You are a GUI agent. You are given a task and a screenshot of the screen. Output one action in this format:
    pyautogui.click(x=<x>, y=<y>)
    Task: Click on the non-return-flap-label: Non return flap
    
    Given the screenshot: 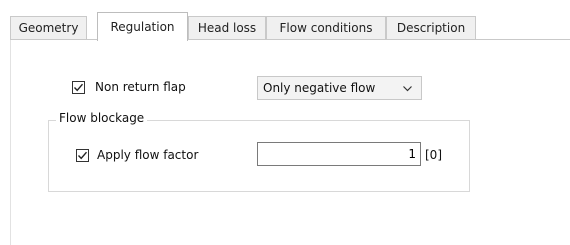 What is the action you would take?
    pyautogui.click(x=140, y=87)
    